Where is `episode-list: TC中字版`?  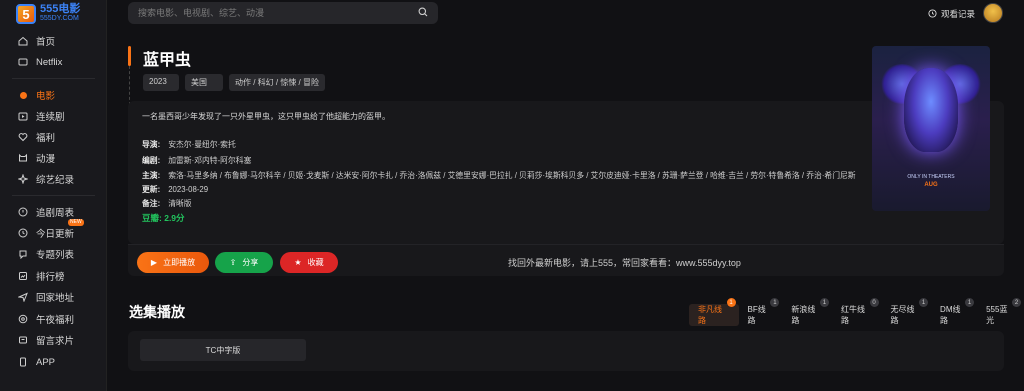
episode-list: TC中字版 is located at coordinates (566, 351).